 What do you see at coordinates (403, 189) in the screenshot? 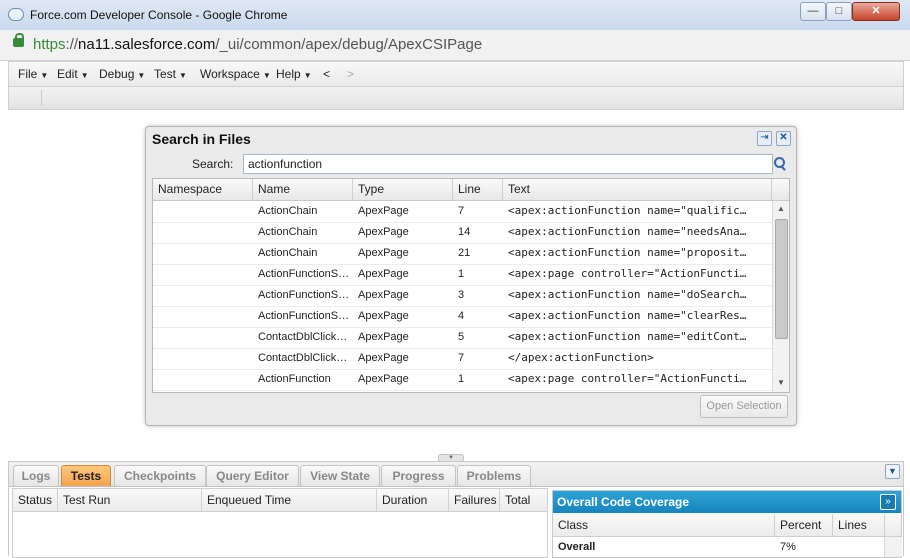
I see `column-header-type: Type` at bounding box center [403, 189].